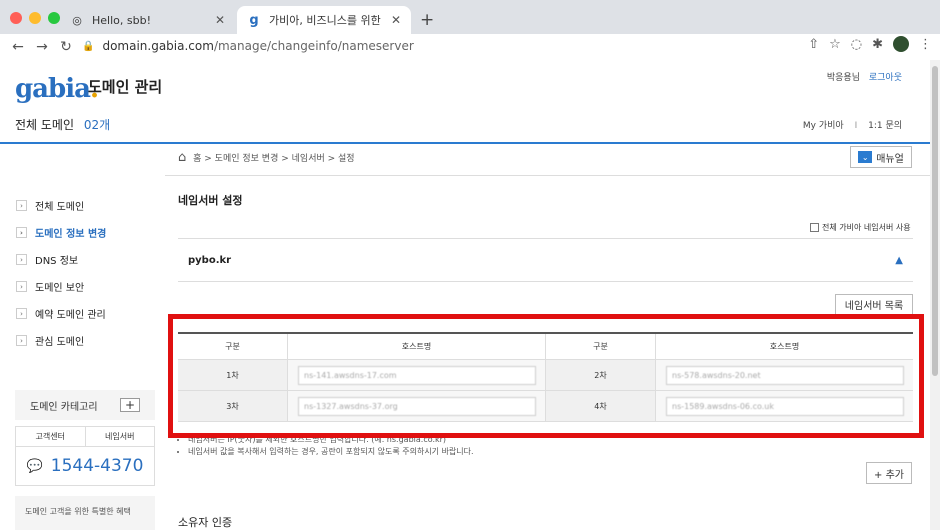 The image size is (940, 530). What do you see at coordinates (874, 304) in the screenshot?
I see `ns-list-button: 네임서버 목록` at bounding box center [874, 304].